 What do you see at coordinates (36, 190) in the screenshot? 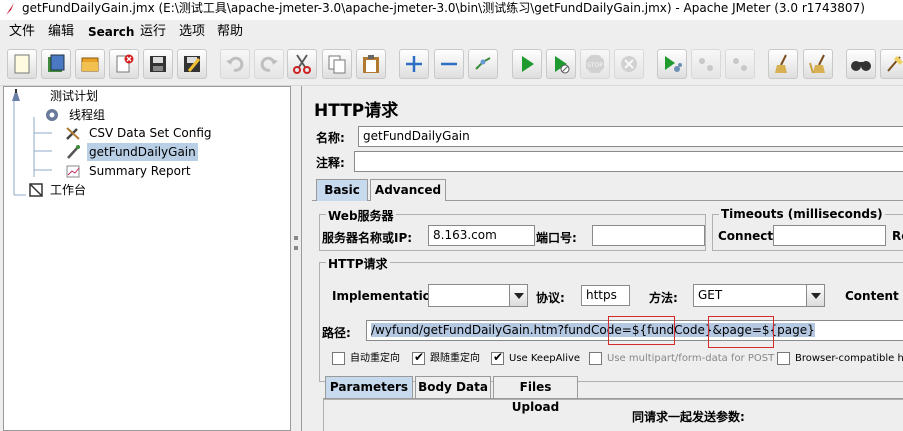
I see `workbench-icon` at bounding box center [36, 190].